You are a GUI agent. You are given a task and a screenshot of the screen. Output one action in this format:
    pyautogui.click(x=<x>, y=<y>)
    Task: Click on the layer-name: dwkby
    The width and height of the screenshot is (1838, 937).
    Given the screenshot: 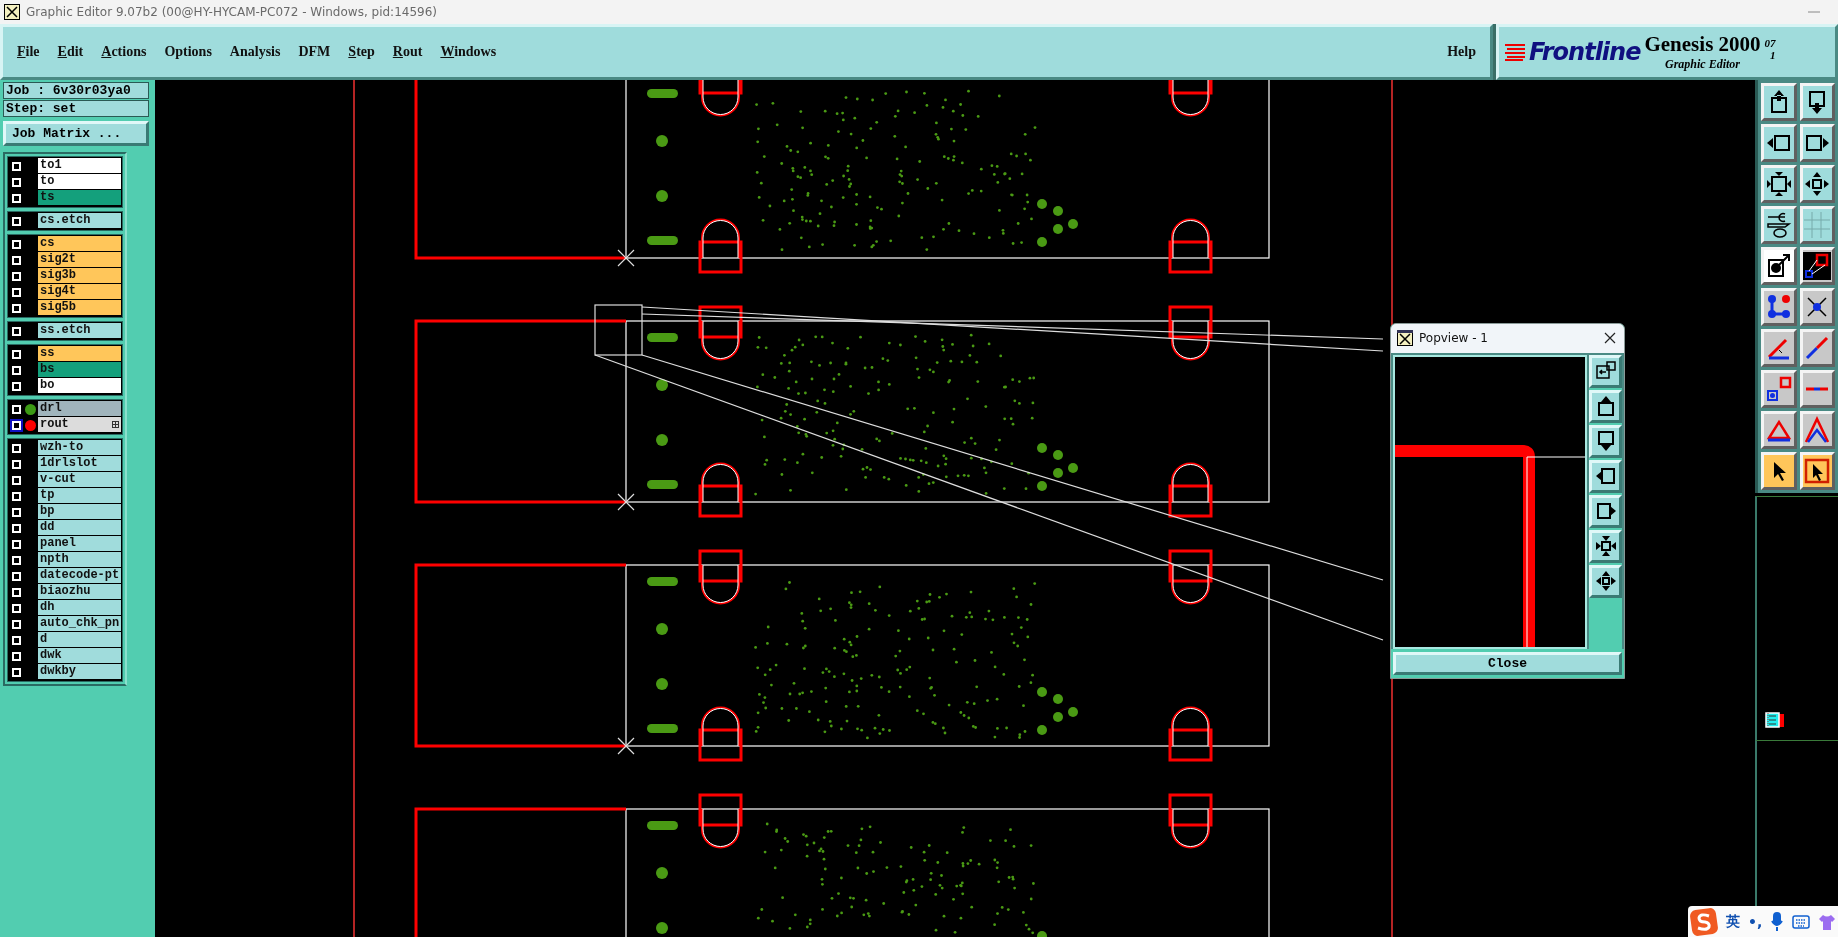 What is the action you would take?
    pyautogui.click(x=79, y=671)
    